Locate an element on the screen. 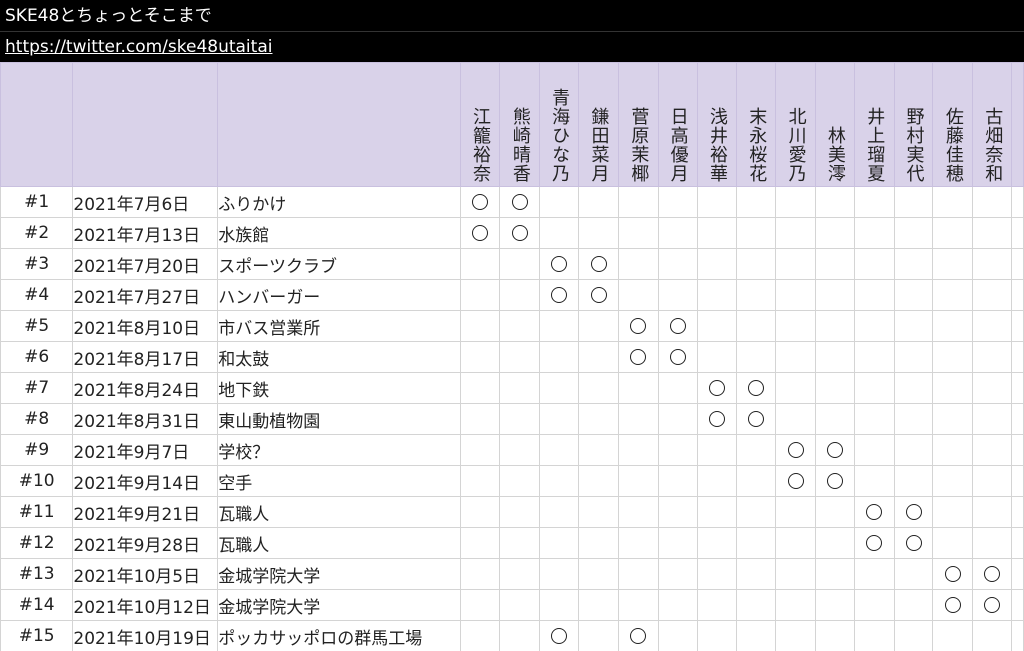 The height and width of the screenshot is (651, 1024). date-cell: 2021年9月28日 is located at coordinates (145, 543).